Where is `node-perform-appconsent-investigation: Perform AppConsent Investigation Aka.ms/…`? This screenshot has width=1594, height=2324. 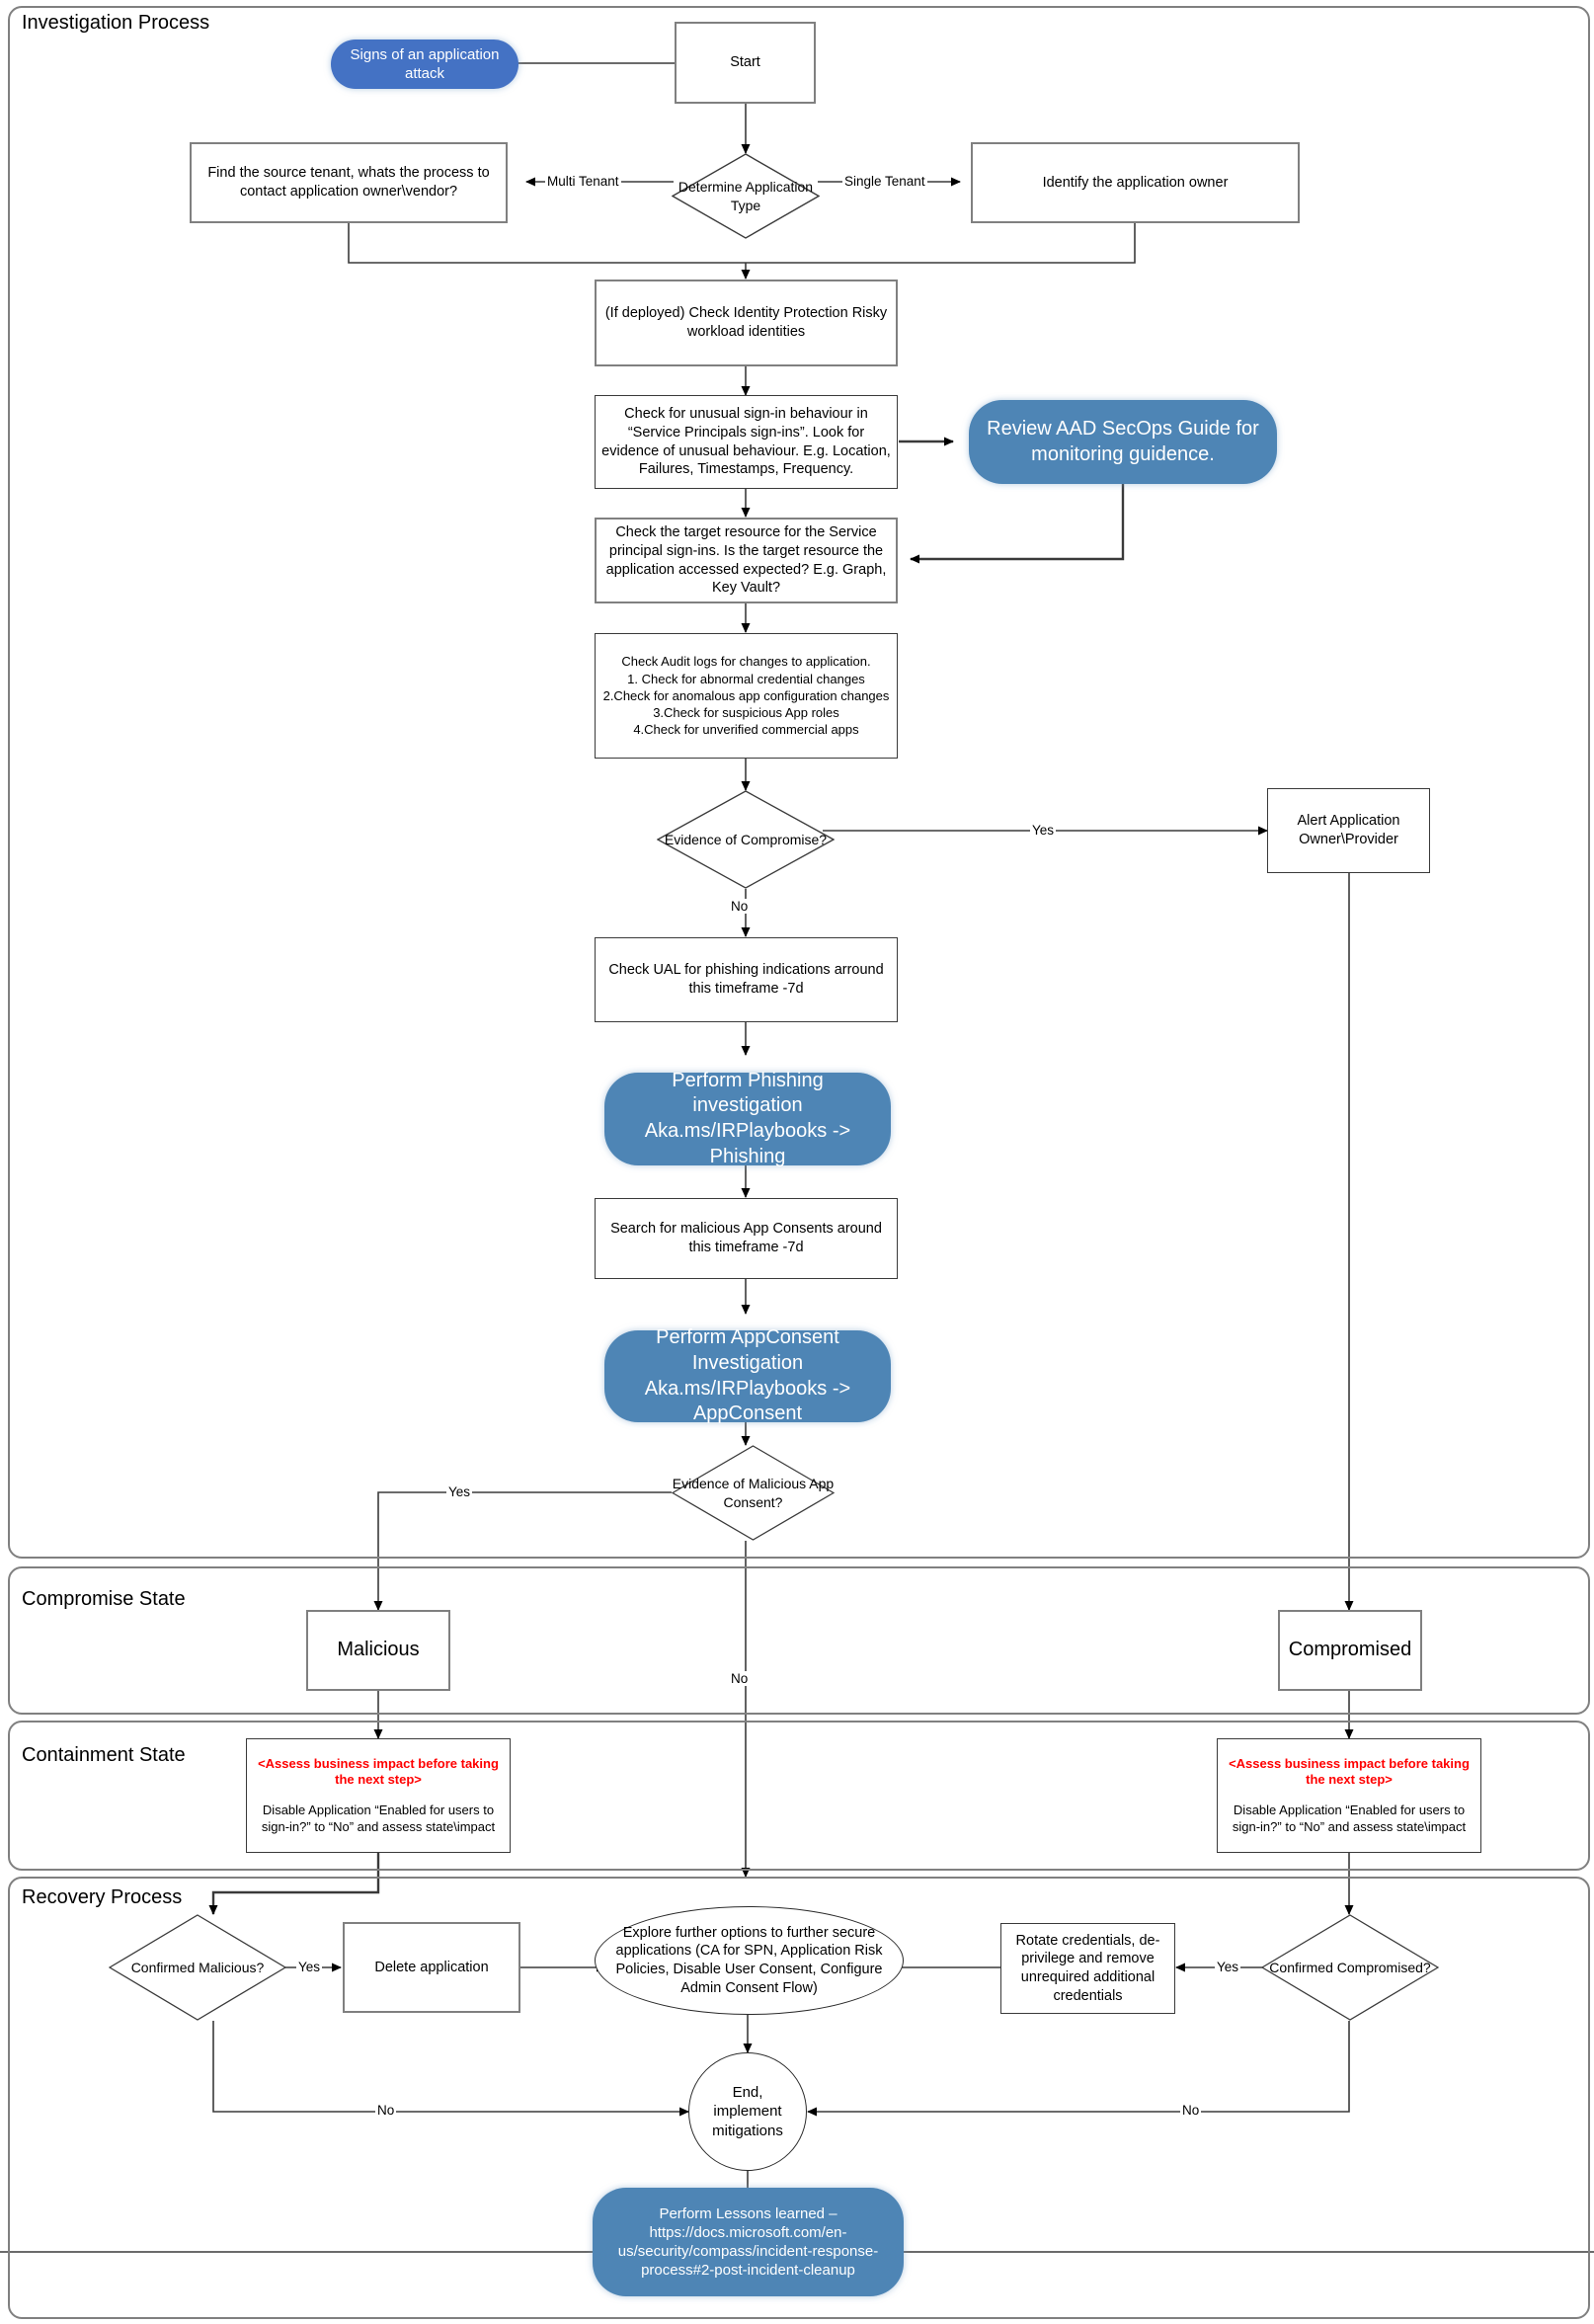
node-perform-appconsent-investigation: Perform AppConsent Investigation Aka.ms/… is located at coordinates (747, 1375).